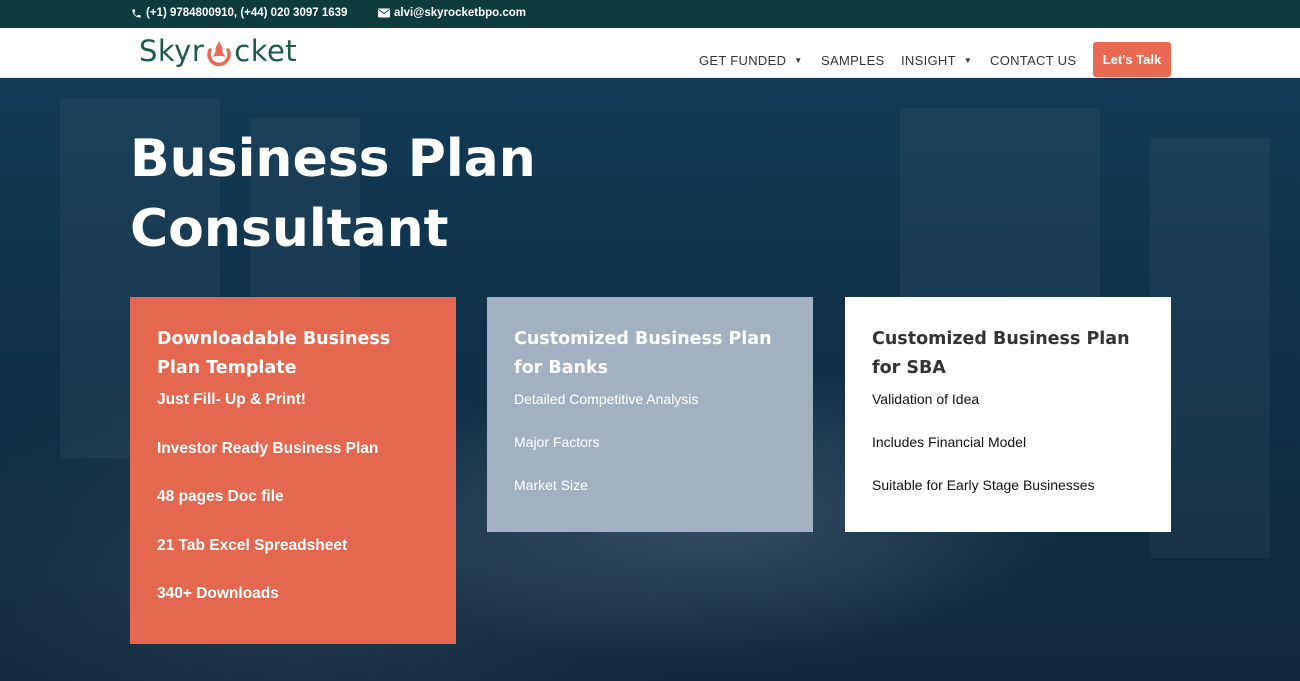  What do you see at coordinates (983, 485) in the screenshot?
I see `list-item: Suitable for Early Stage Businesses` at bounding box center [983, 485].